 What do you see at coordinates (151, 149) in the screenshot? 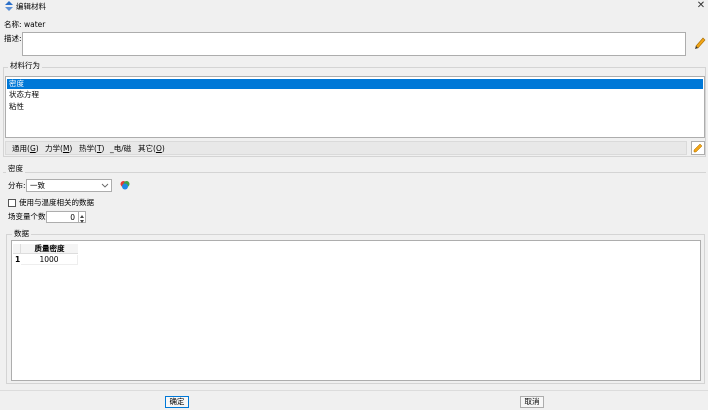
I see `menu-other: 其它(O)` at bounding box center [151, 149].